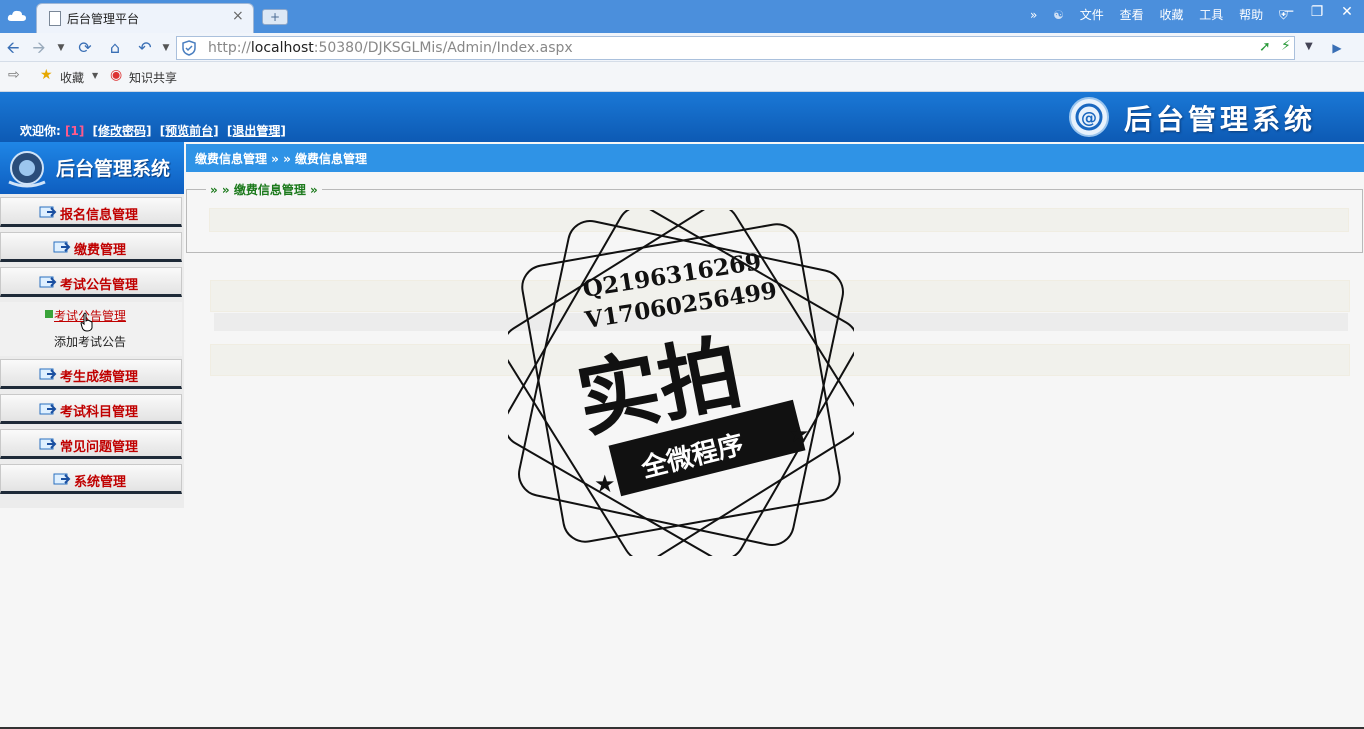  I want to click on sidebar-logo-text: 后台管理系统, so click(113, 169).